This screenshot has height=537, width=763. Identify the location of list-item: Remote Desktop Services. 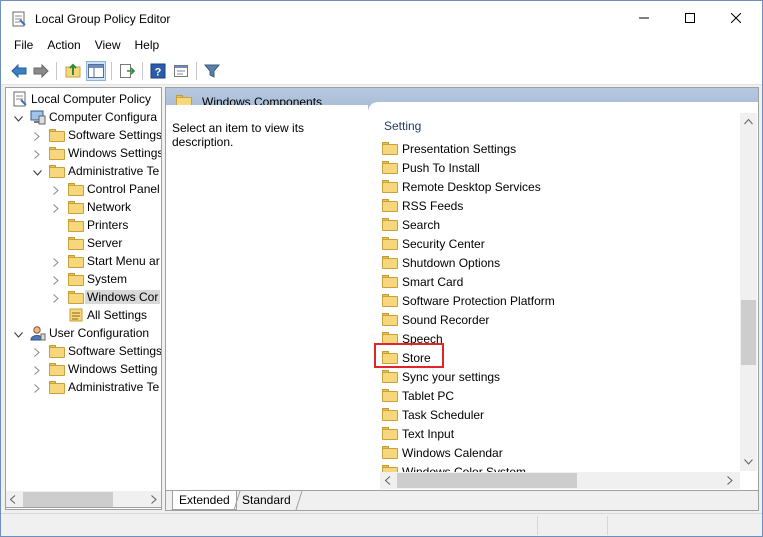
(461, 186).